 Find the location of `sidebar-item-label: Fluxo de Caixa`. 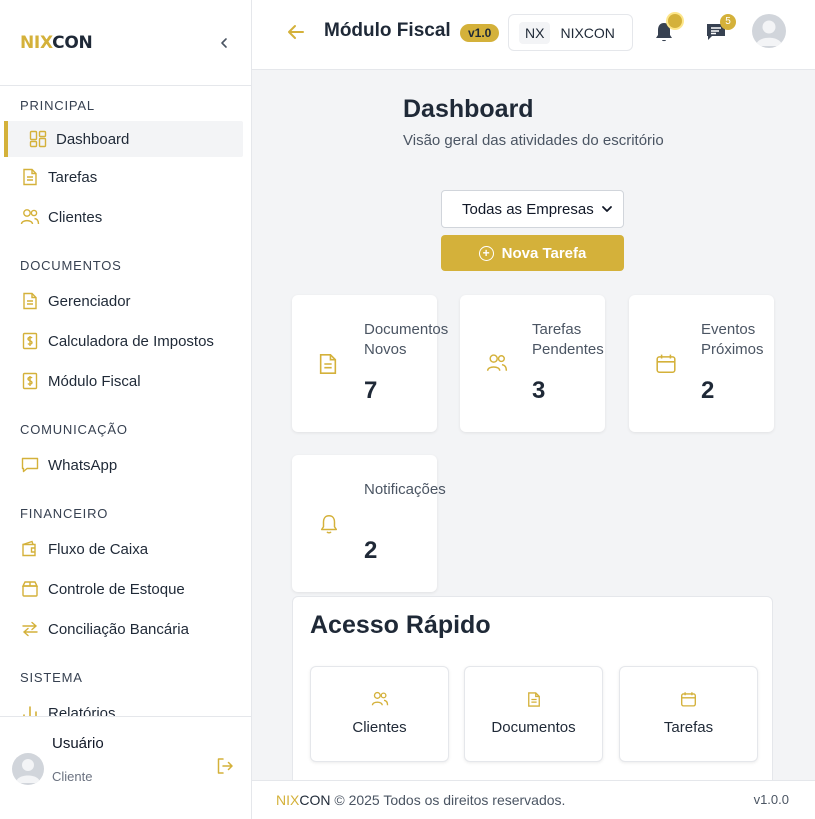

sidebar-item-label: Fluxo de Caixa is located at coordinates (98, 549).